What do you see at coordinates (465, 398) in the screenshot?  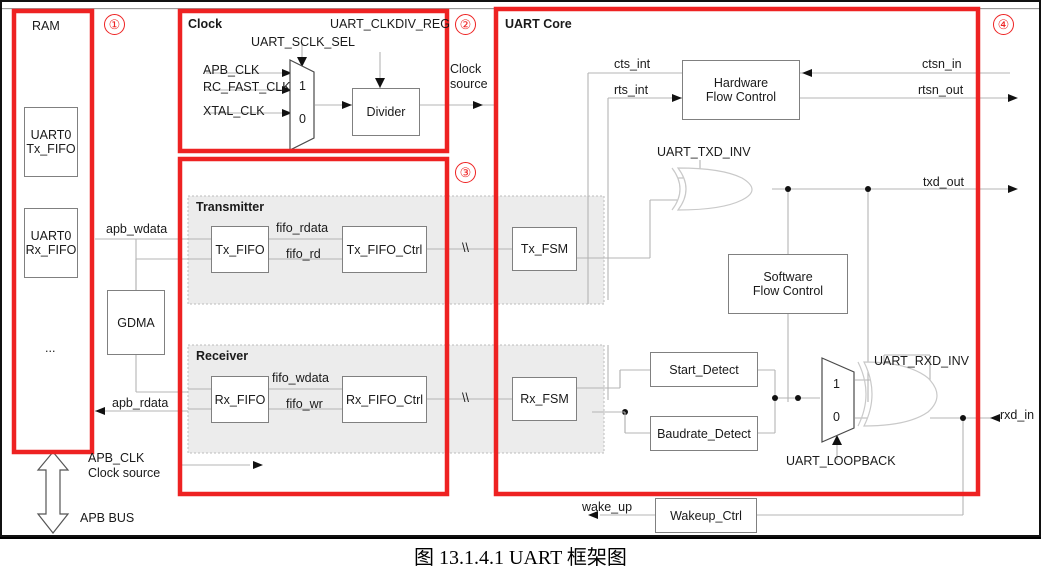 I see `bus-slash-rx: \\` at bounding box center [465, 398].